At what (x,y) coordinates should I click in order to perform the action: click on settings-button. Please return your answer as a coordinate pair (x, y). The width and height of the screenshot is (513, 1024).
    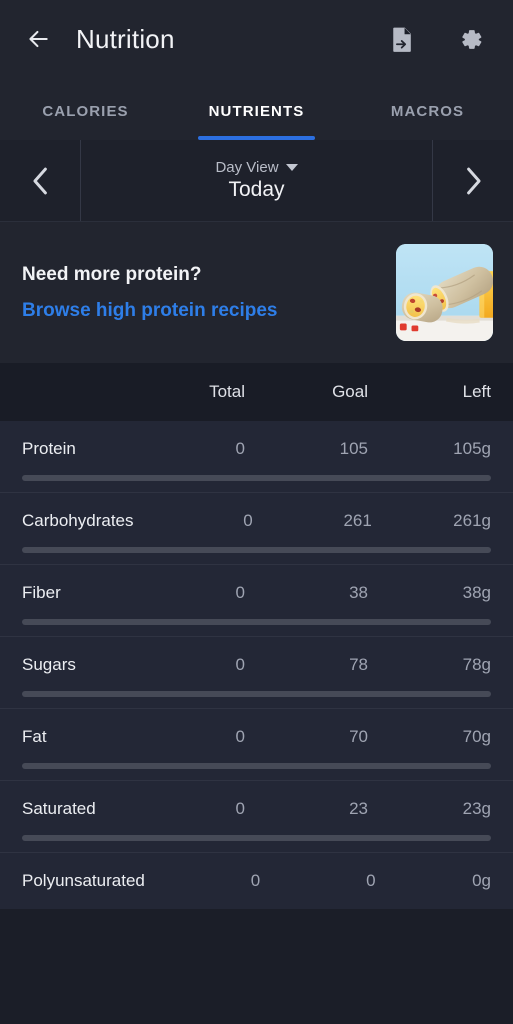
    Looking at the image, I should click on (470, 39).